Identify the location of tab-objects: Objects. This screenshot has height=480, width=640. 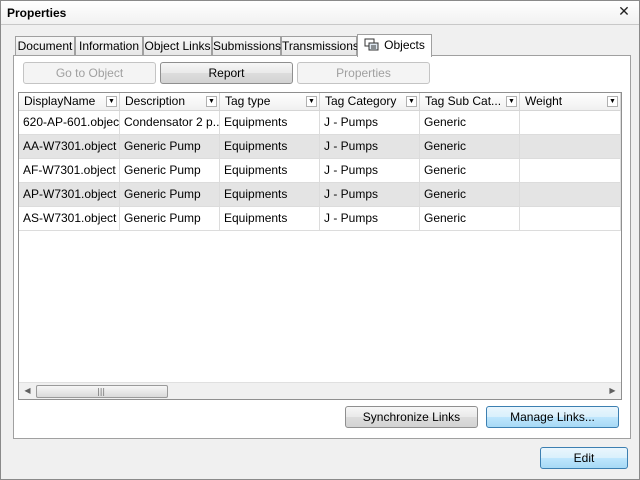
(394, 45).